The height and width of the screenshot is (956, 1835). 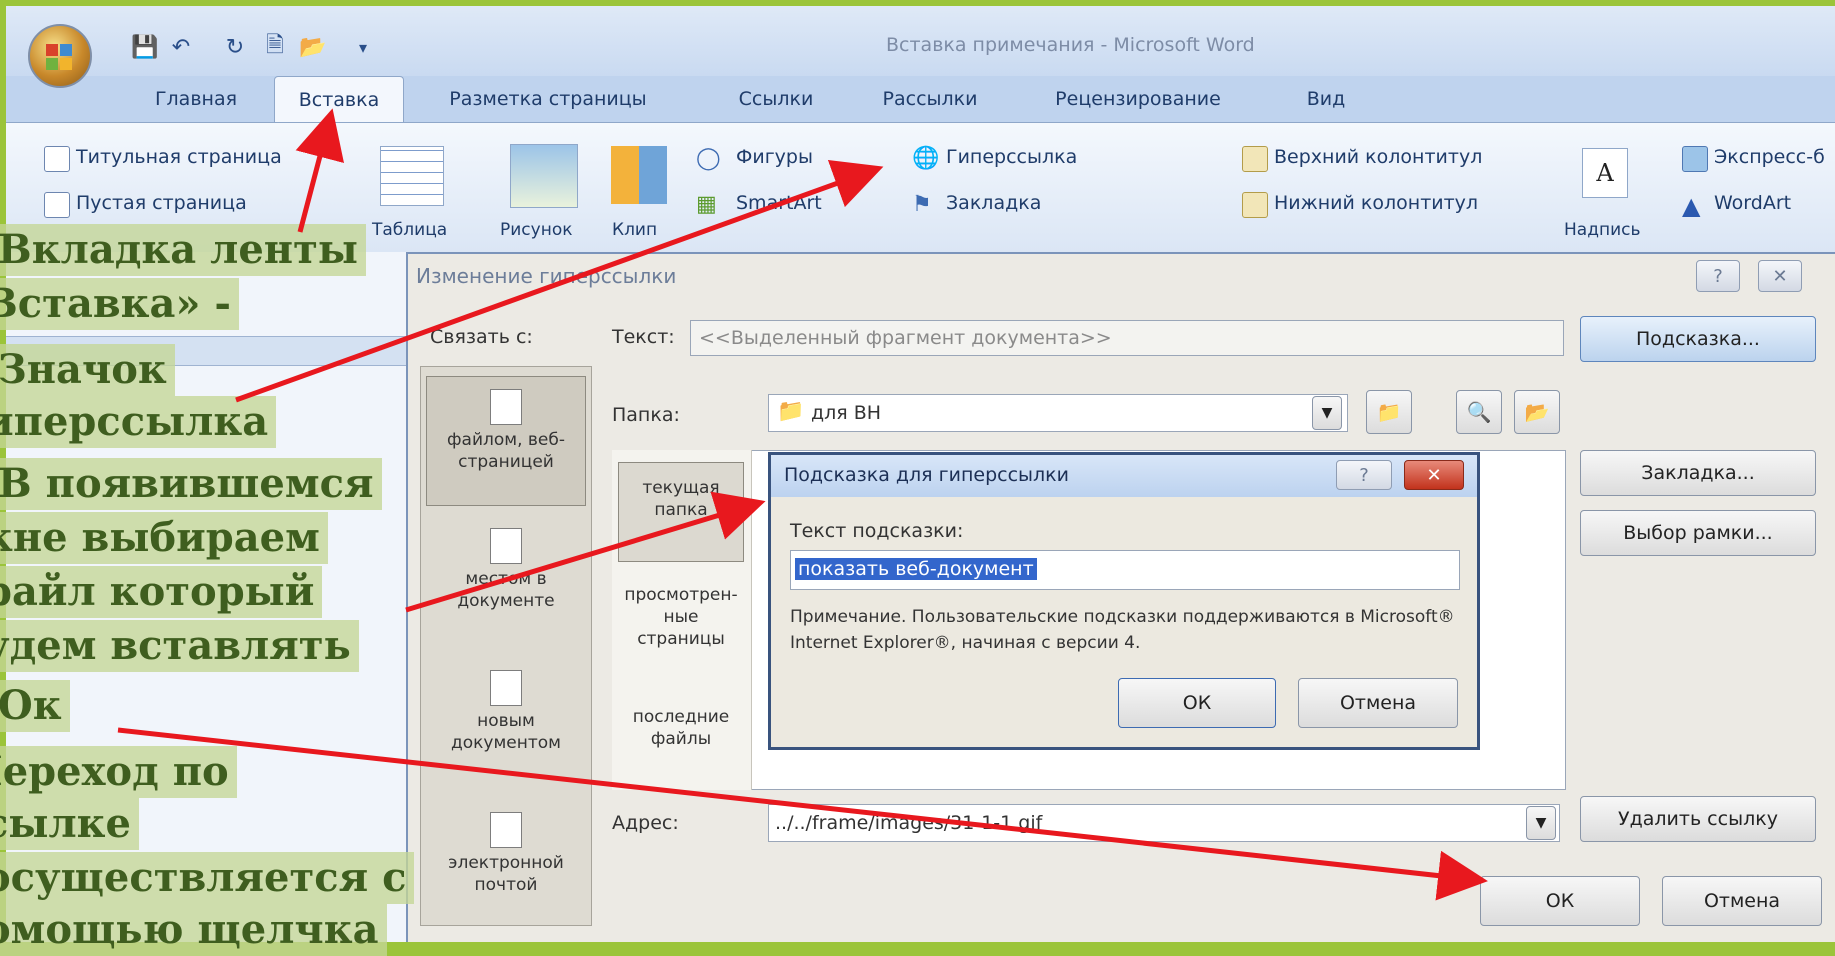 I want to click on cover-page-button: Титульная страница, so click(x=179, y=157).